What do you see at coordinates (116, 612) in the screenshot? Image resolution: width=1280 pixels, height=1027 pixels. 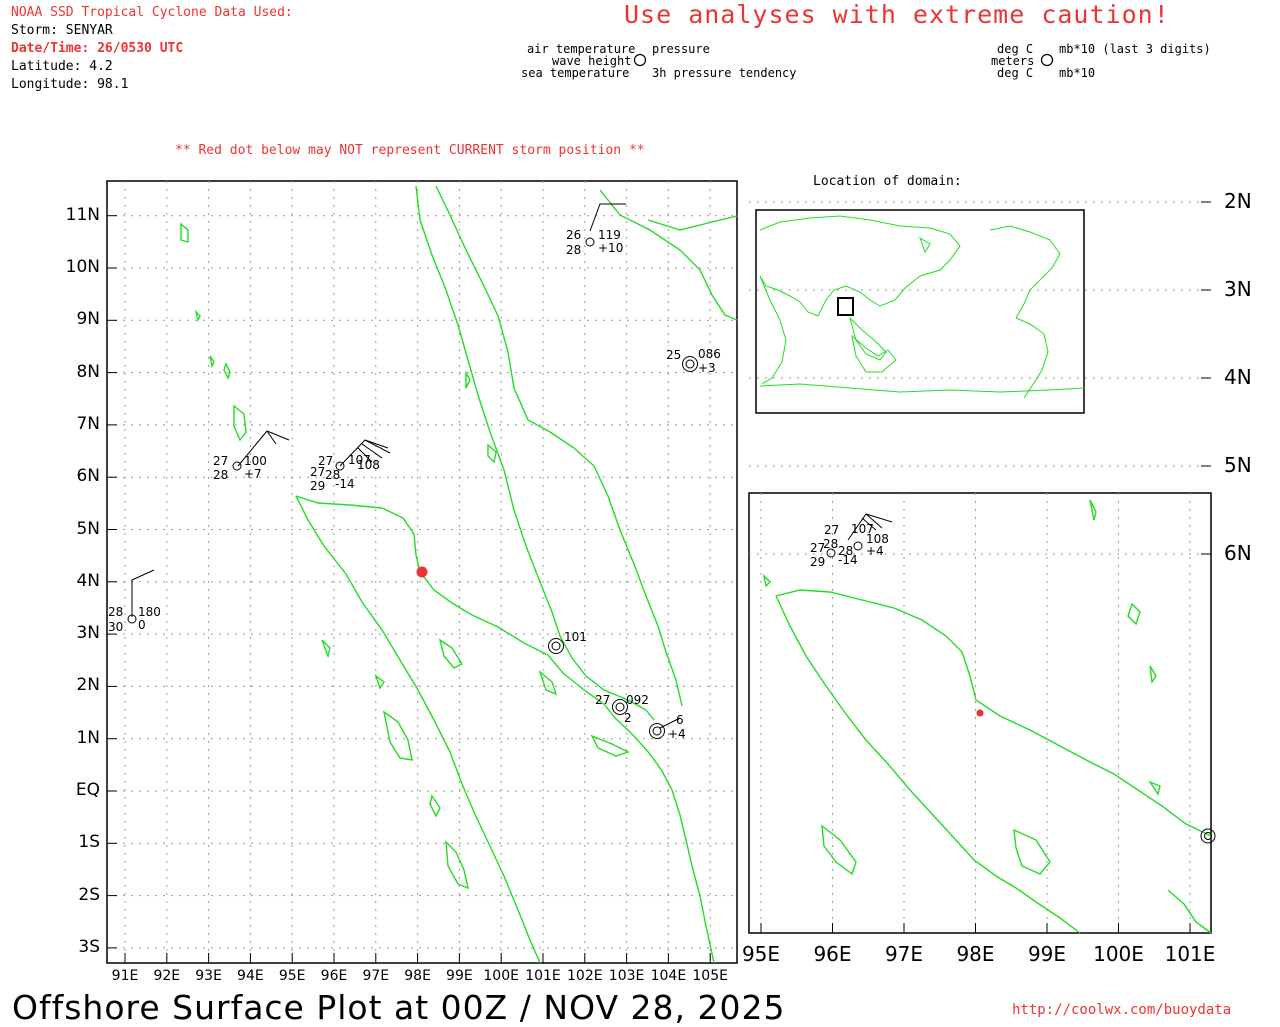 I see `station-s6-air: 28` at bounding box center [116, 612].